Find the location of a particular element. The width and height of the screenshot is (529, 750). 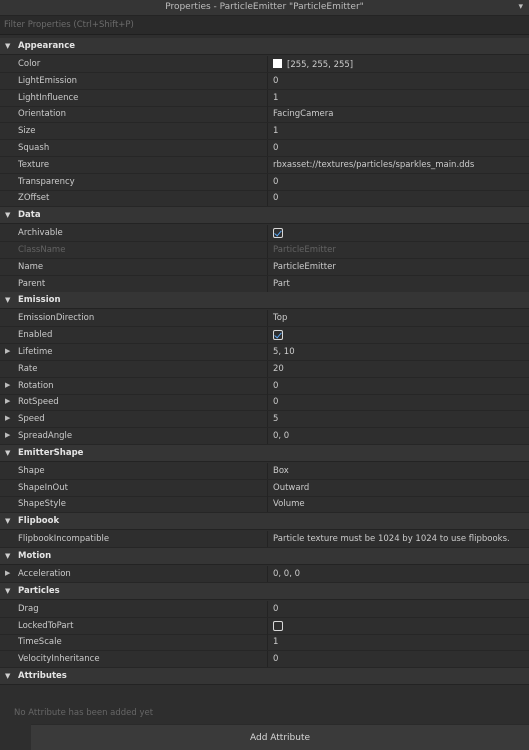

category-header-particles: ▼ Particles is located at coordinates (264, 591).